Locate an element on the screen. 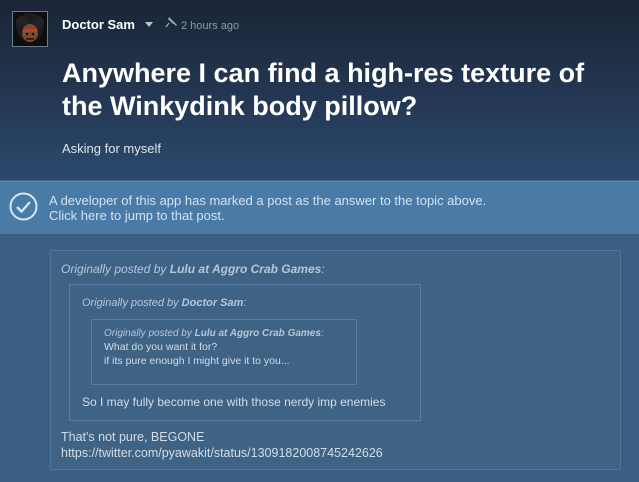 The width and height of the screenshot is (639, 482). post-timestamp: 2 hours ago is located at coordinates (210, 26).